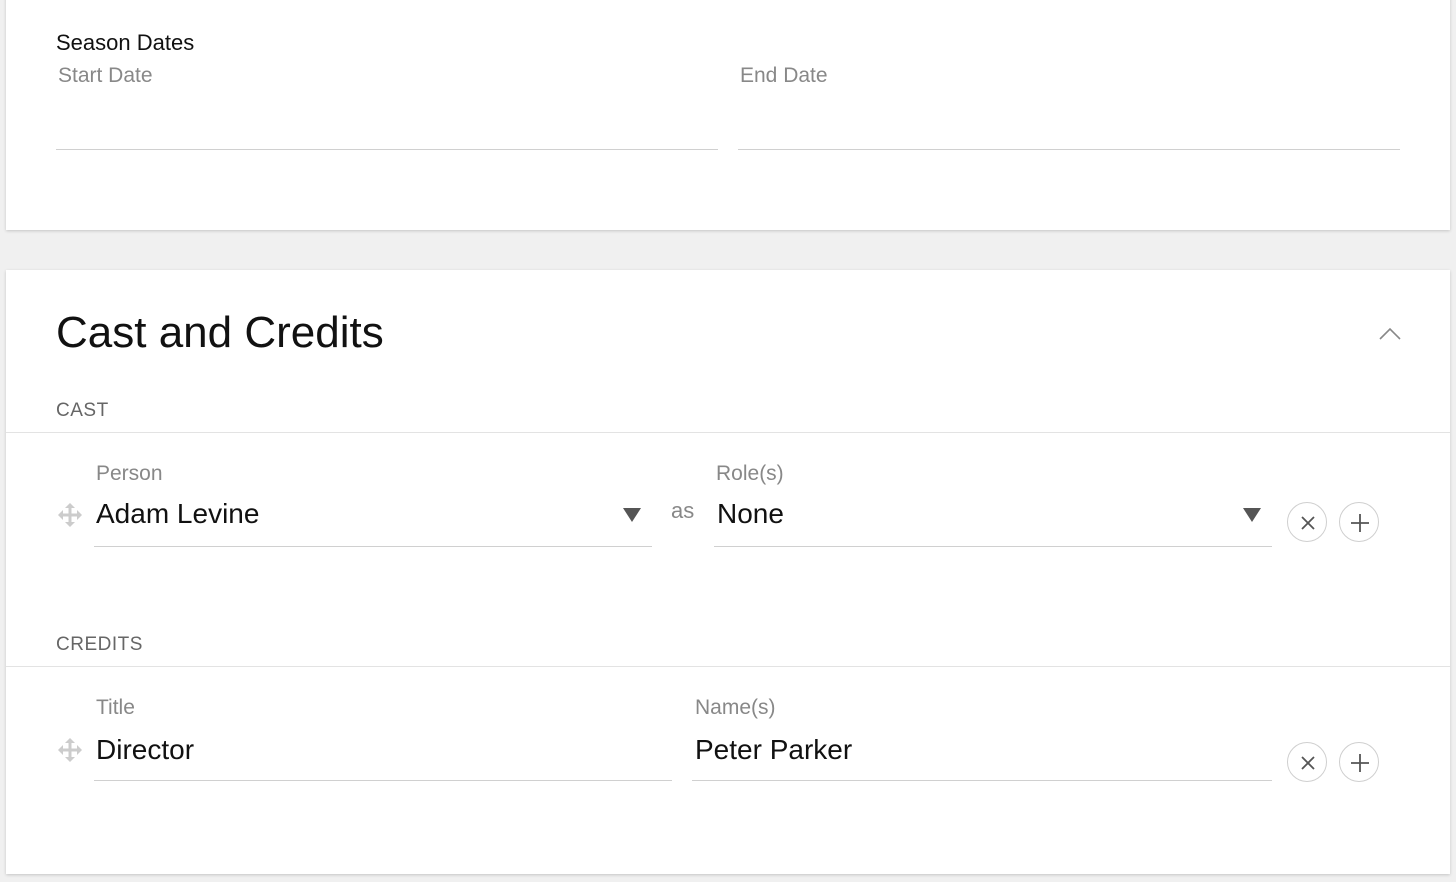  What do you see at coordinates (1252, 515) in the screenshot?
I see `roles-dropdown-arrow-icon` at bounding box center [1252, 515].